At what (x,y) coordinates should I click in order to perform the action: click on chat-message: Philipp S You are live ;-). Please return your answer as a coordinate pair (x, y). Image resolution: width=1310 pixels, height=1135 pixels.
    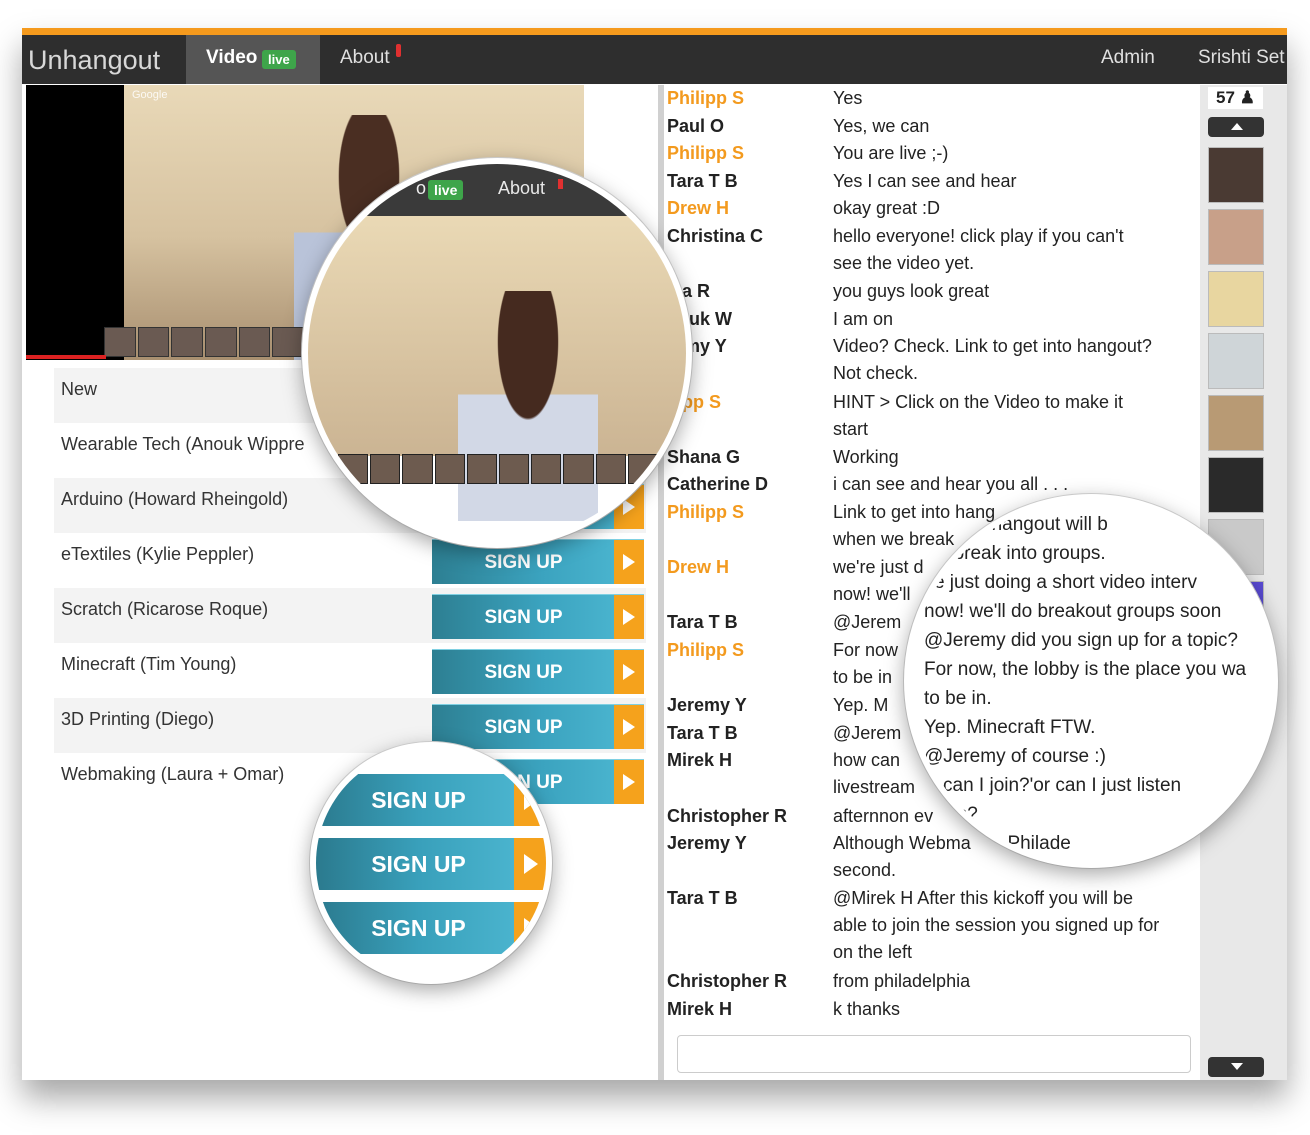
    Looking at the image, I should click on (932, 154).